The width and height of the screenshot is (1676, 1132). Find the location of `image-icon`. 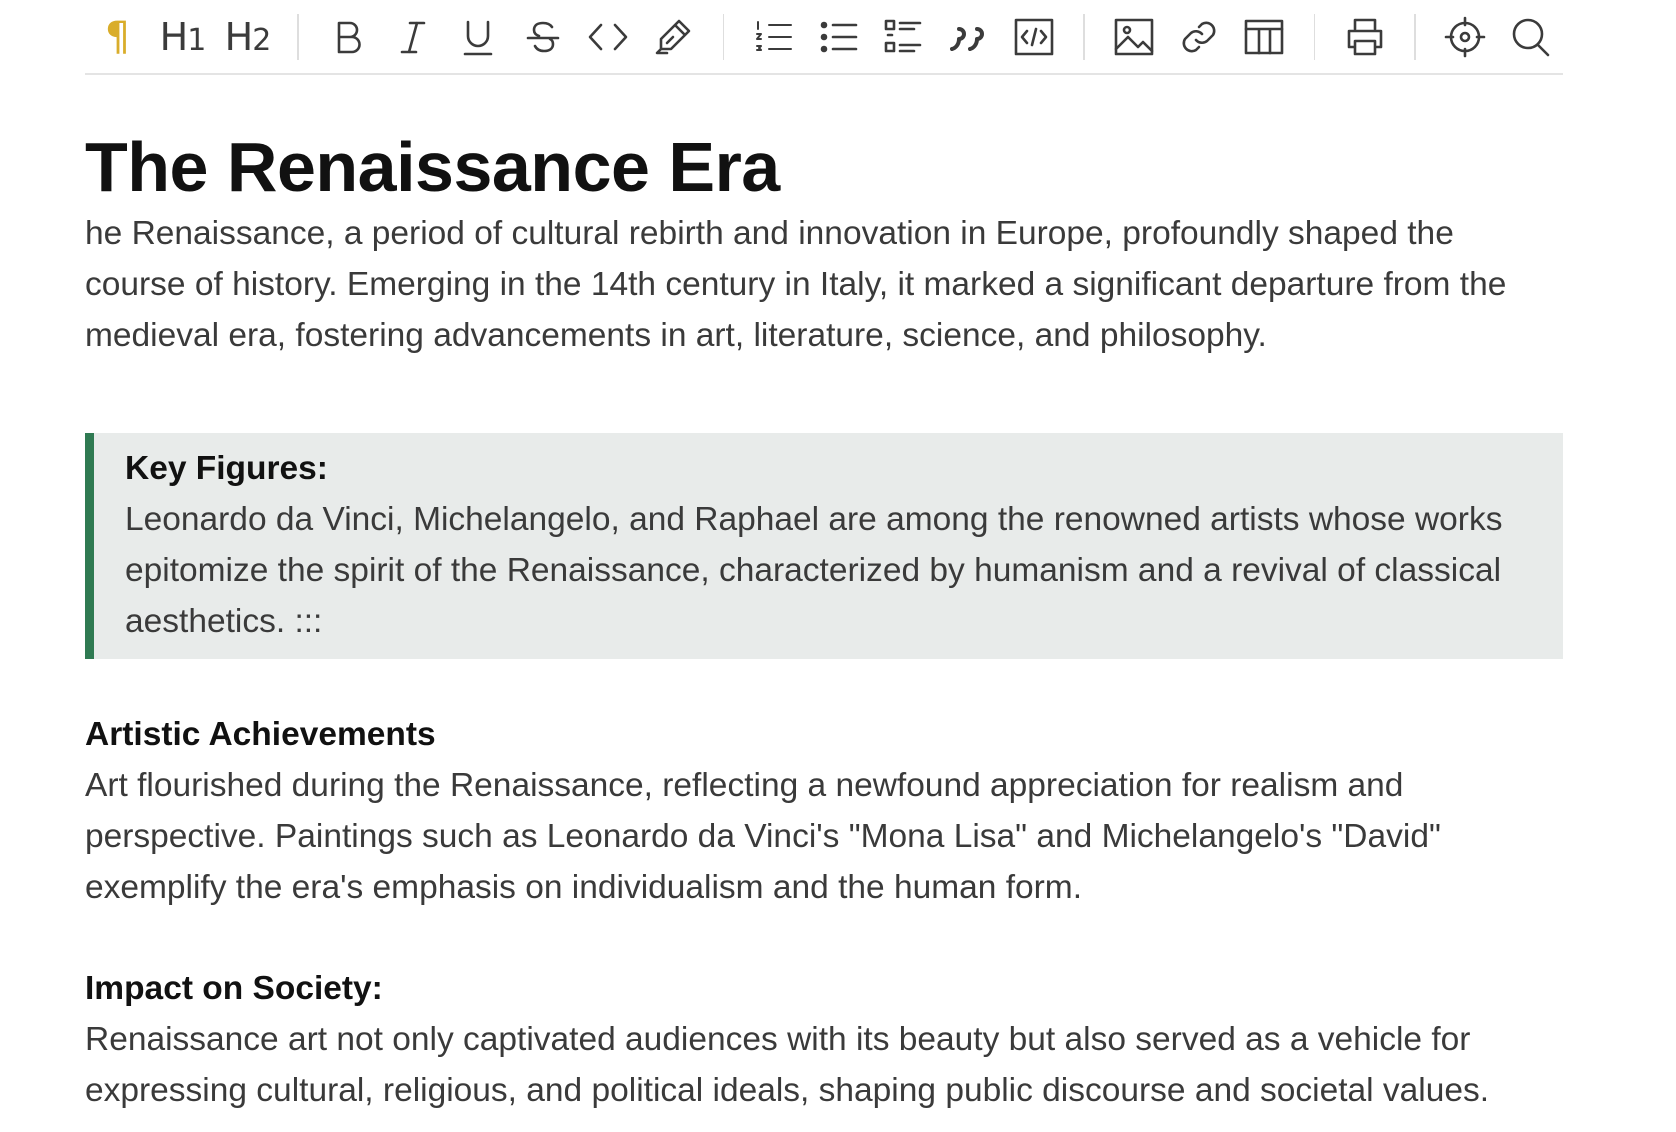

image-icon is located at coordinates (1134, 36).